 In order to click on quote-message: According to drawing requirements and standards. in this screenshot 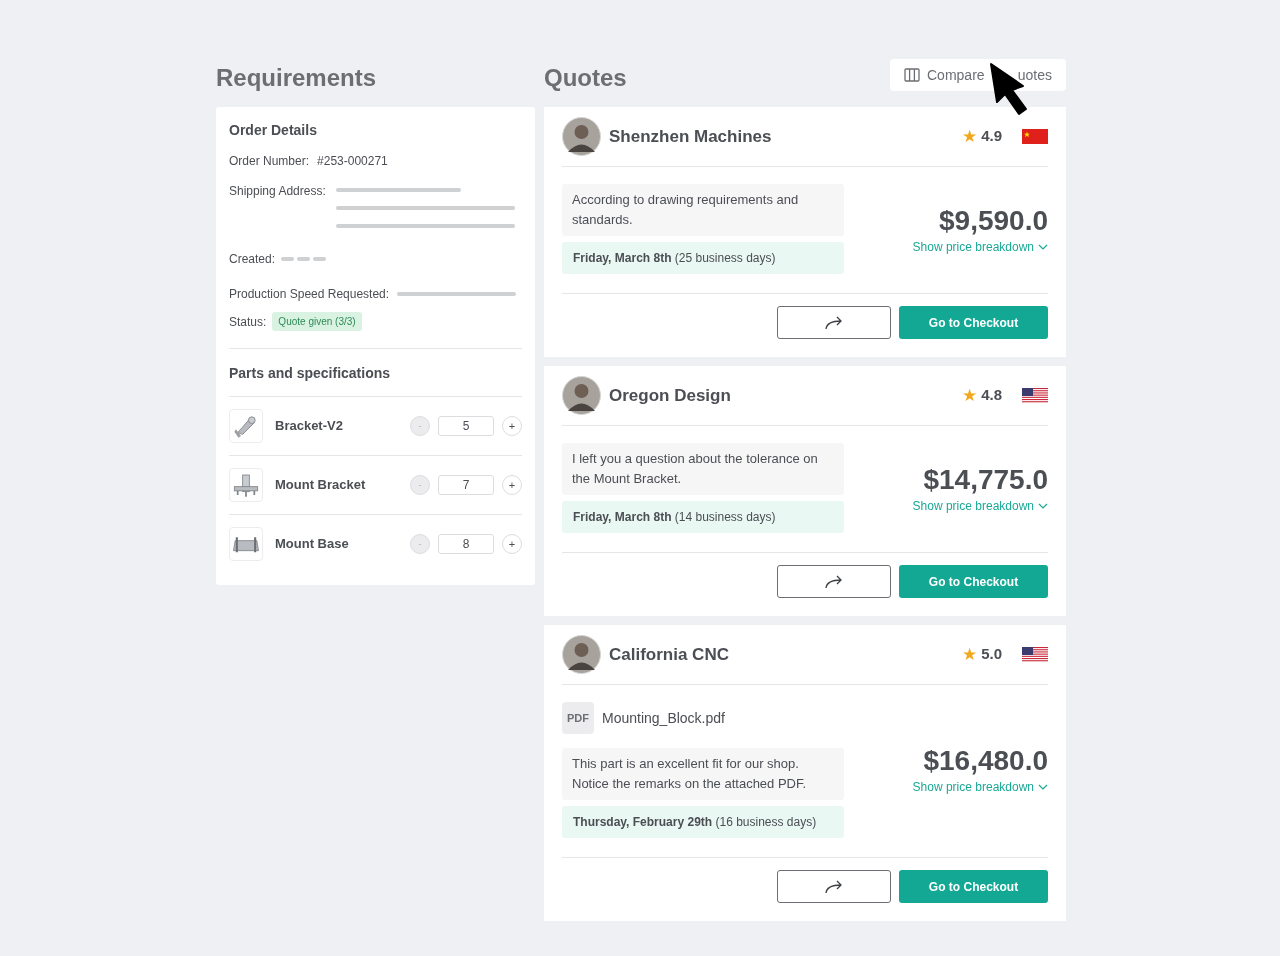, I will do `click(703, 210)`.